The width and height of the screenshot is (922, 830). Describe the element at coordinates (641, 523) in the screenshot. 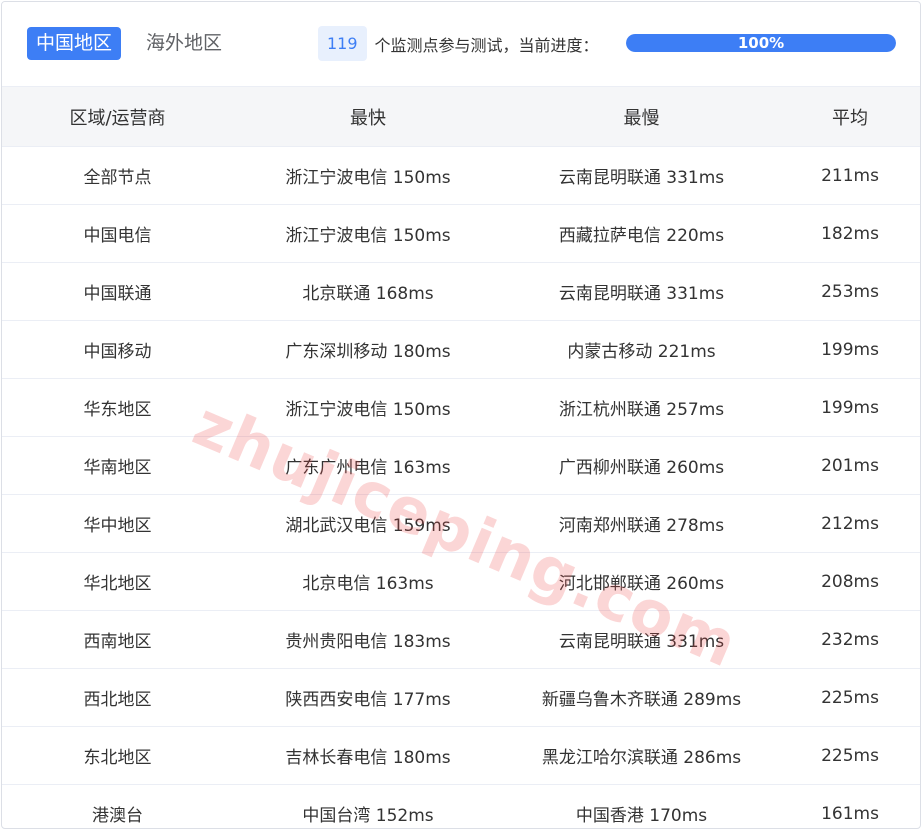

I see `cell-slowest: 河南郑州联通 278ms` at that location.